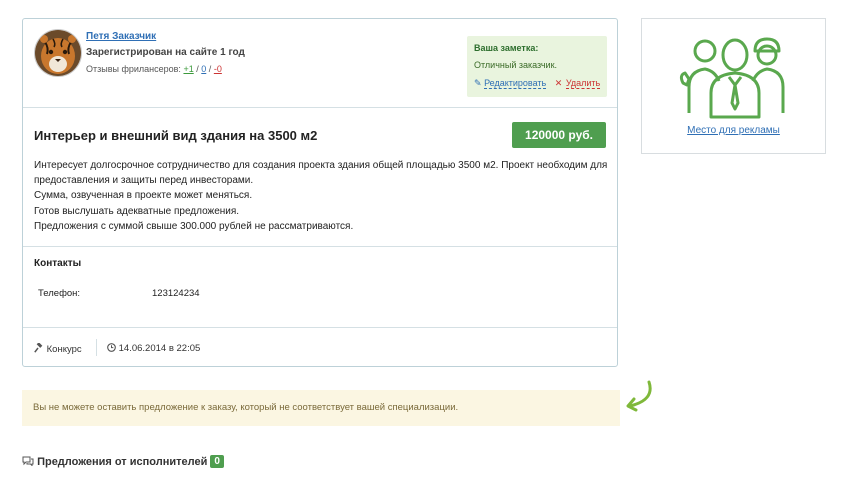 Image resolution: width=847 pixels, height=487 pixels. I want to click on contacts-section: Контакты Телефон: 123124234, so click(320, 287).